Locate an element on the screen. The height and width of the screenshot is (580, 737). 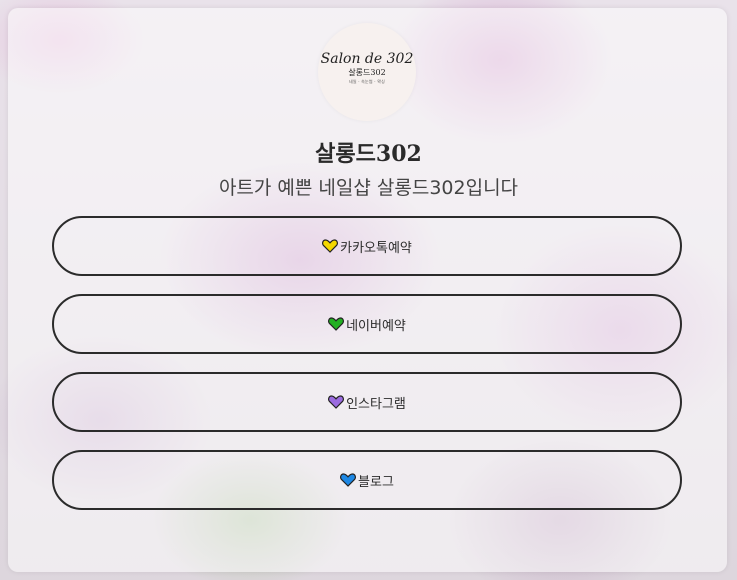
instagram-label: 인스타그램 is located at coordinates (376, 404).